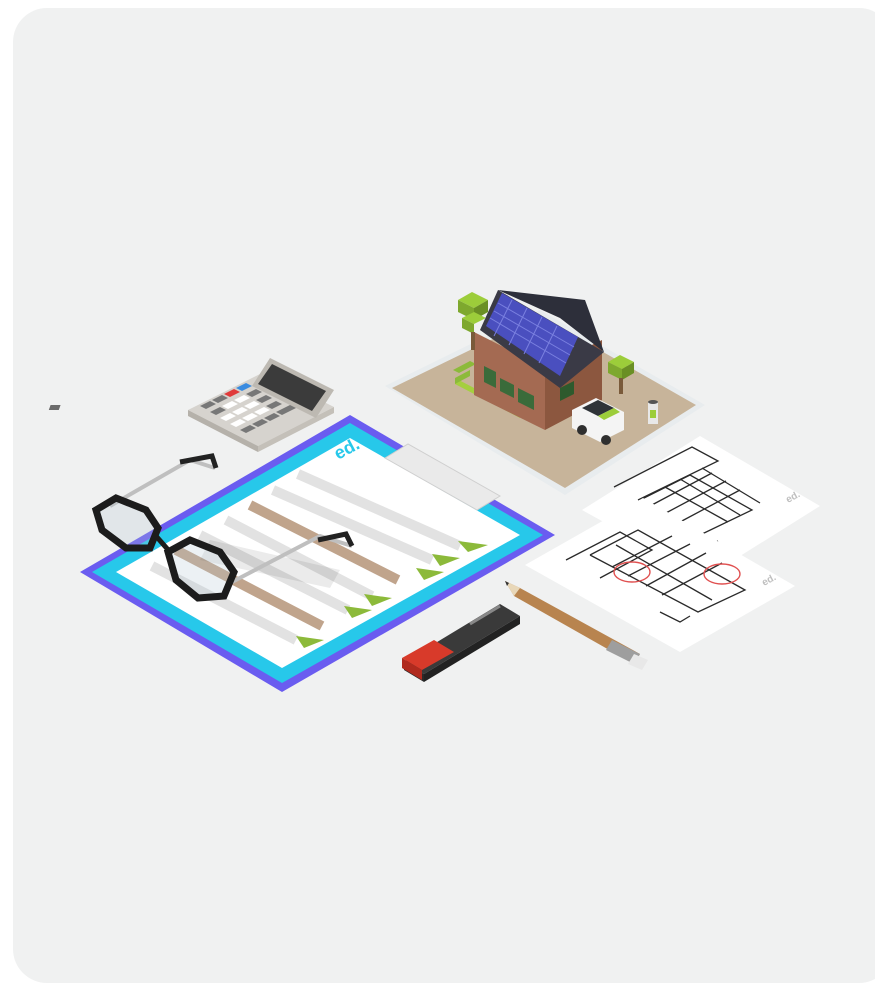  What do you see at coordinates (191, 405) in the screenshot?
I see `calculator` at bounding box center [191, 405].